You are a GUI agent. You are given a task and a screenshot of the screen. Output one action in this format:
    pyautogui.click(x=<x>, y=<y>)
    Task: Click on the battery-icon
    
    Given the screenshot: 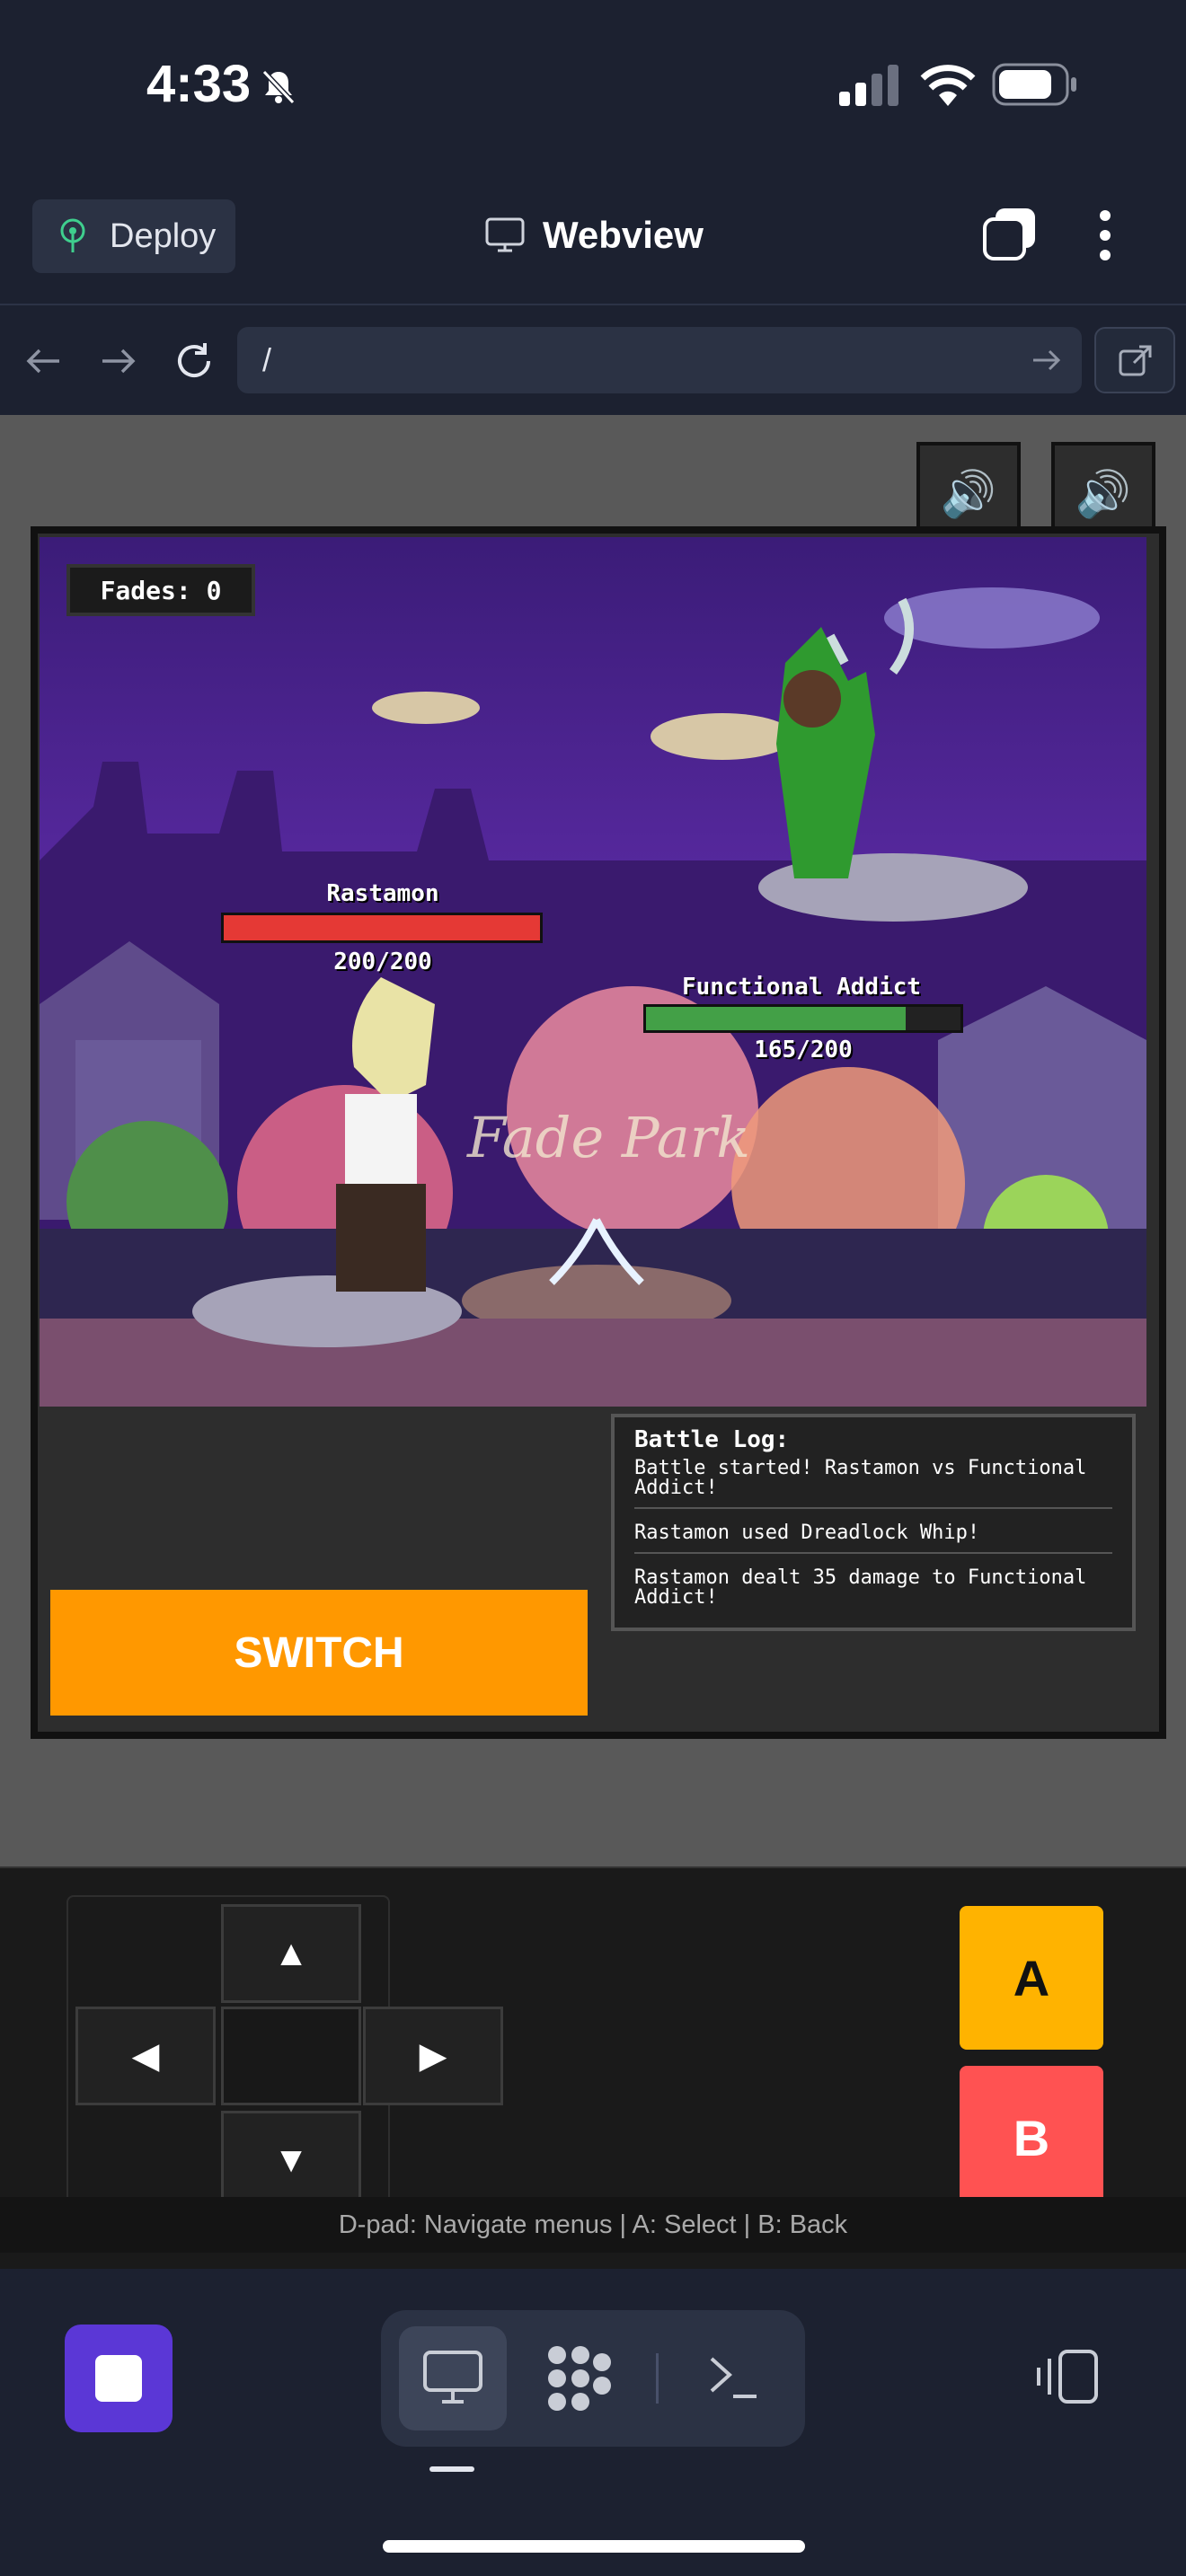 What is the action you would take?
    pyautogui.click(x=1034, y=84)
    